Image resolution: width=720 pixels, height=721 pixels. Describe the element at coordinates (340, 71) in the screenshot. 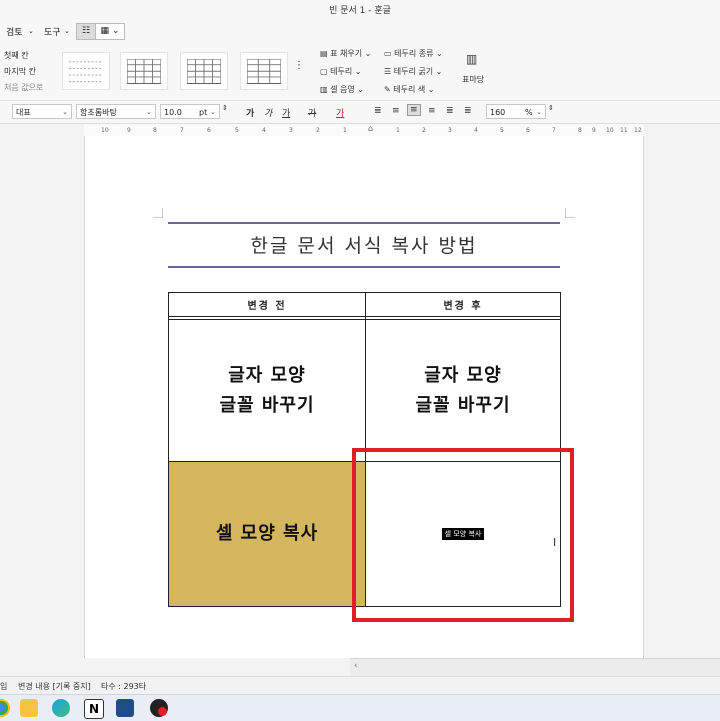

I see `border-button: ▢ 테두리 ⌄` at that location.